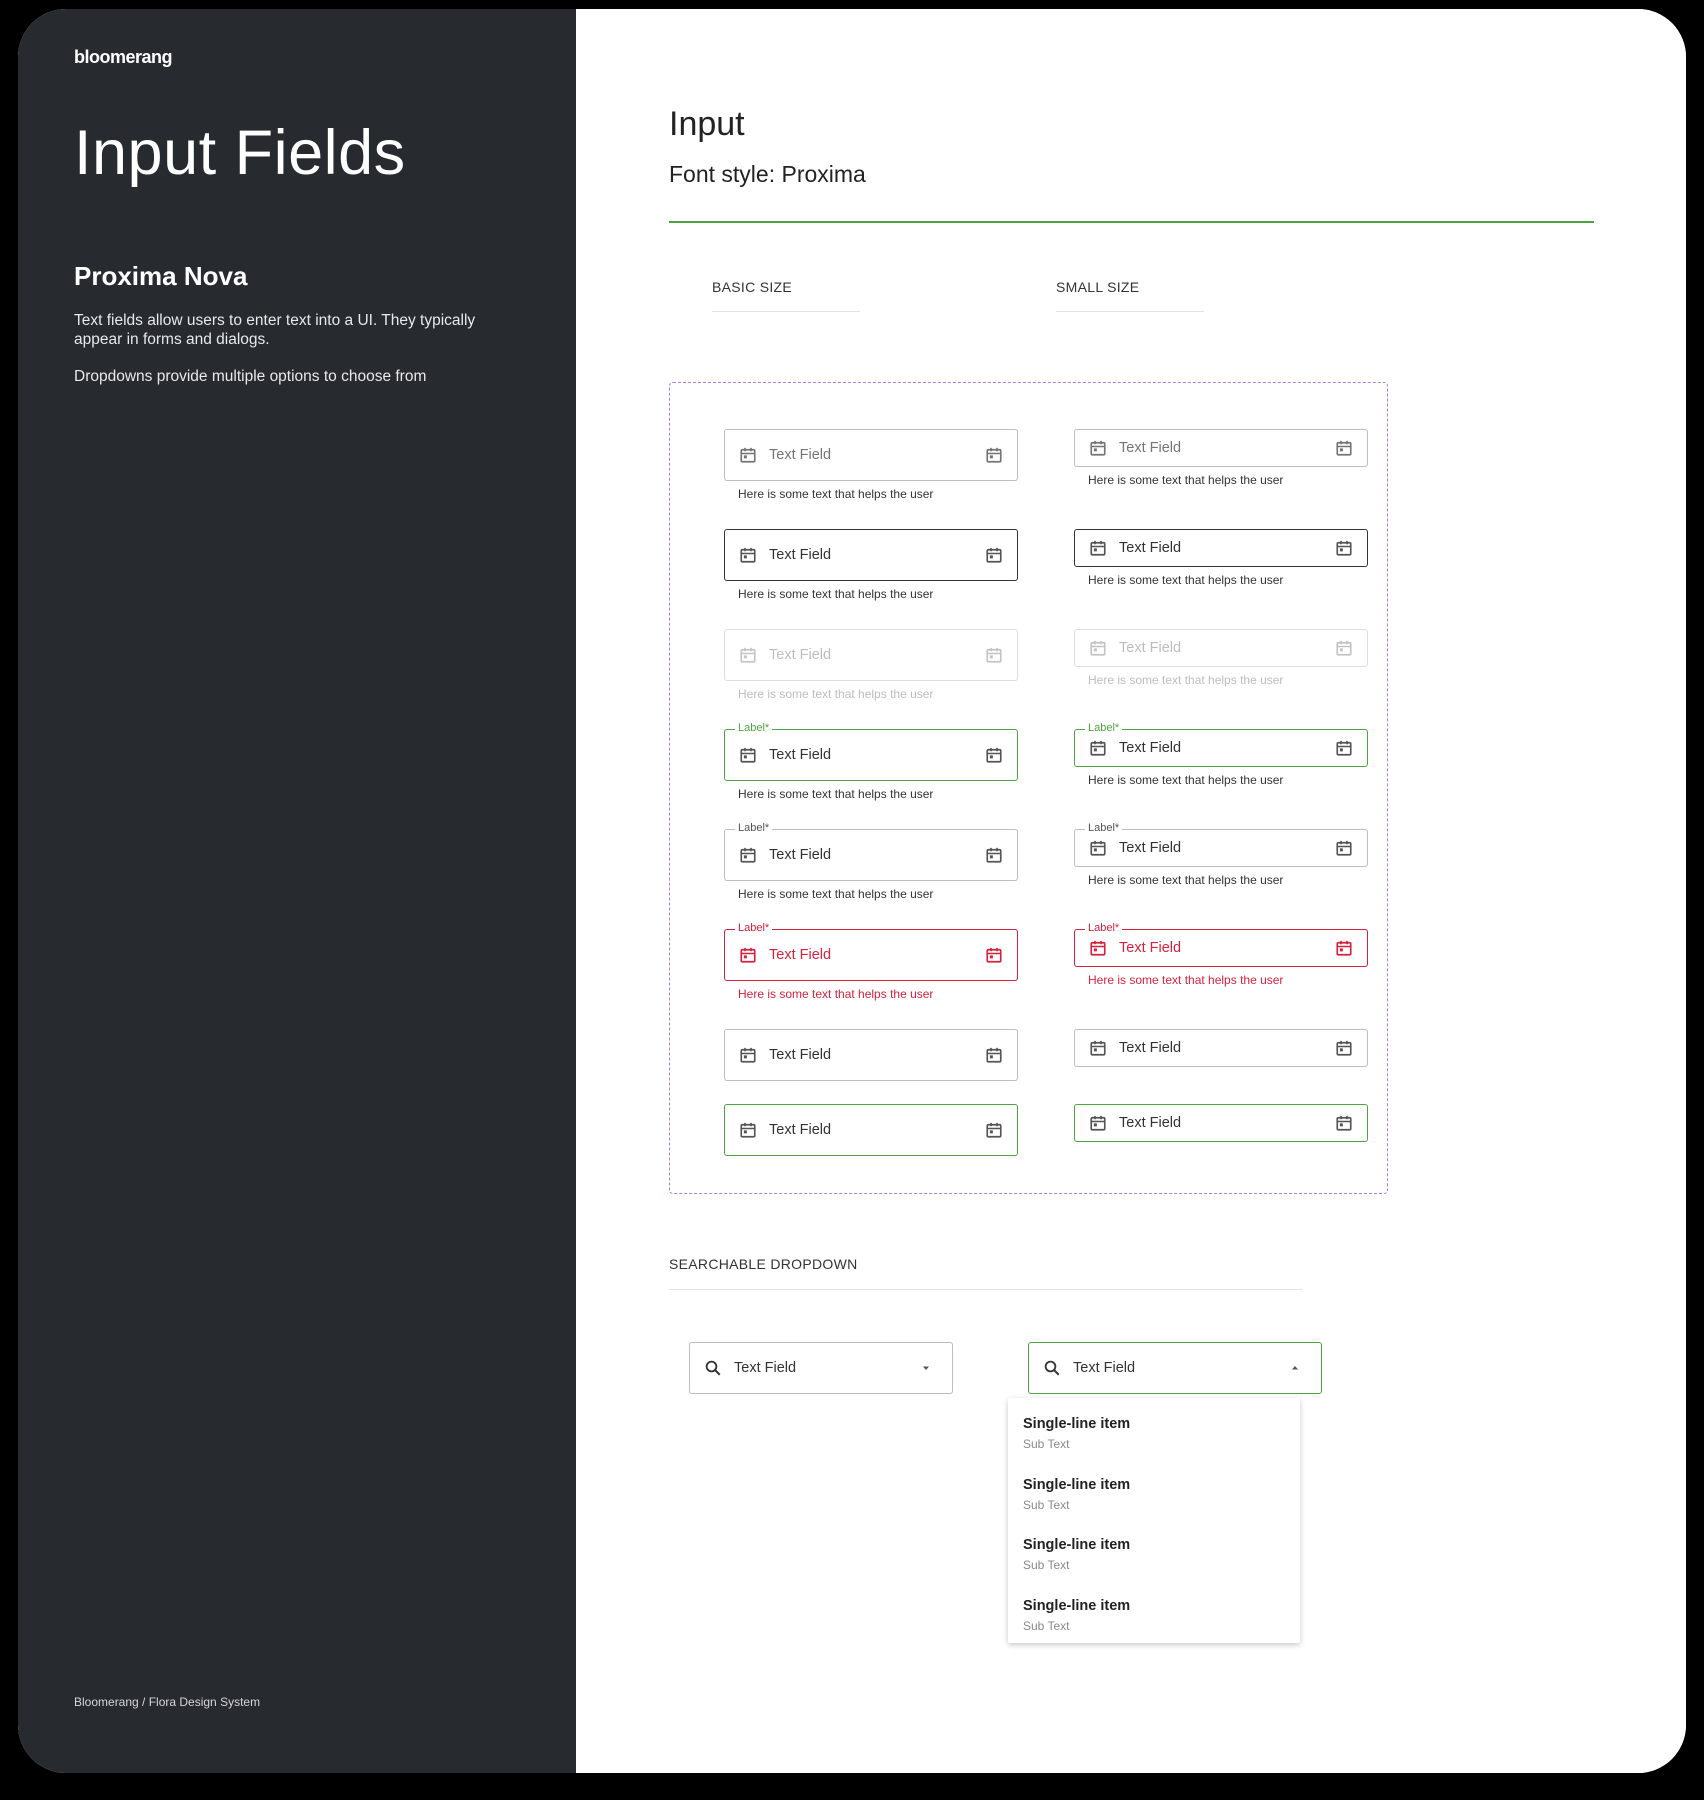  What do you see at coordinates (123, 57) in the screenshot?
I see `brand-logo: bloomerang` at bounding box center [123, 57].